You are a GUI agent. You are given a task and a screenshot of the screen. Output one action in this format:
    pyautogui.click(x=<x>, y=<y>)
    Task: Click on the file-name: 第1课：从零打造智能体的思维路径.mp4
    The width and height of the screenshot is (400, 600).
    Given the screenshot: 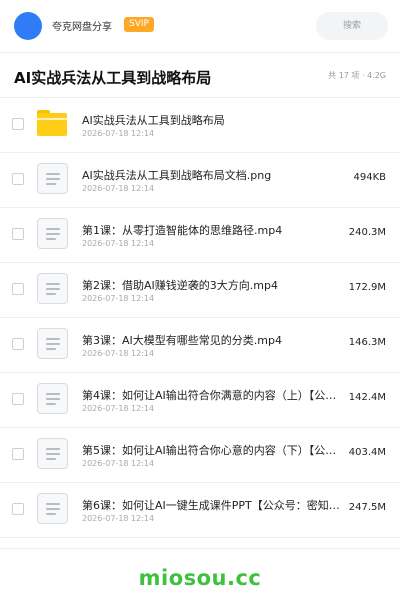 What is the action you would take?
    pyautogui.click(x=213, y=230)
    